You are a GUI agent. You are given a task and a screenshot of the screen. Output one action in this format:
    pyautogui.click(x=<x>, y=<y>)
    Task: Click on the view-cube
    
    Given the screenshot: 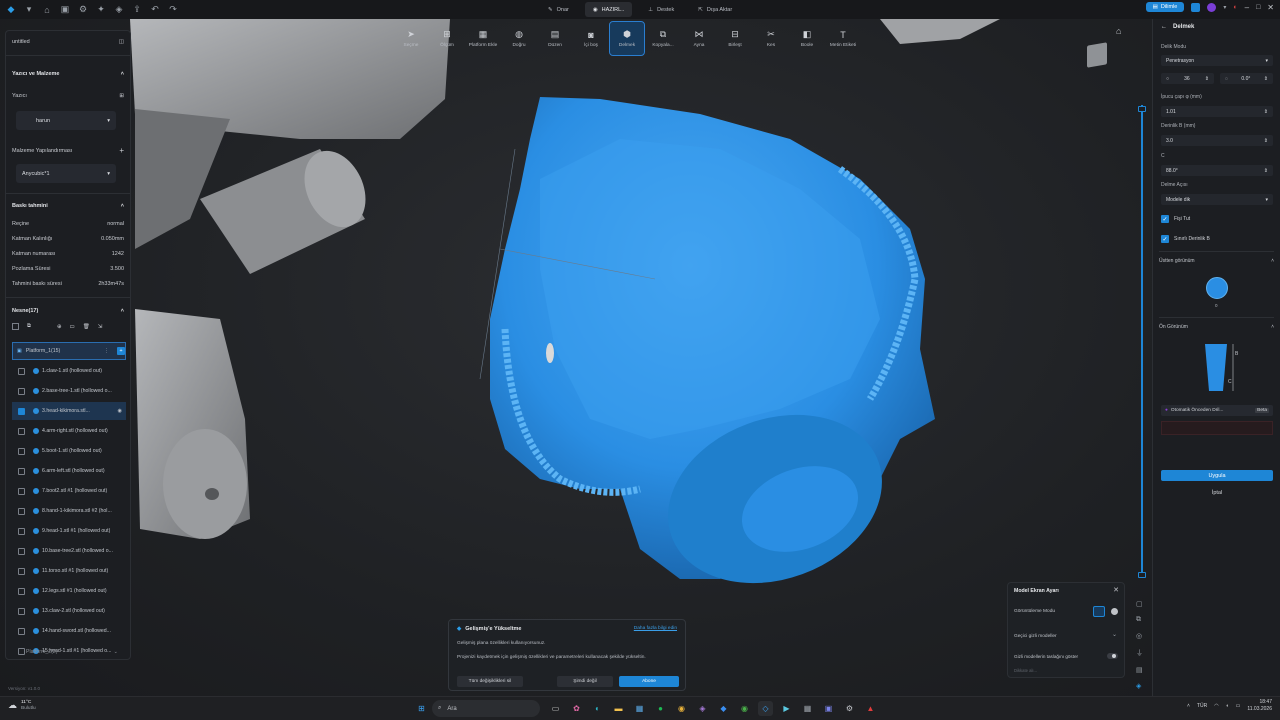 What is the action you would take?
    pyautogui.click(x=1097, y=55)
    